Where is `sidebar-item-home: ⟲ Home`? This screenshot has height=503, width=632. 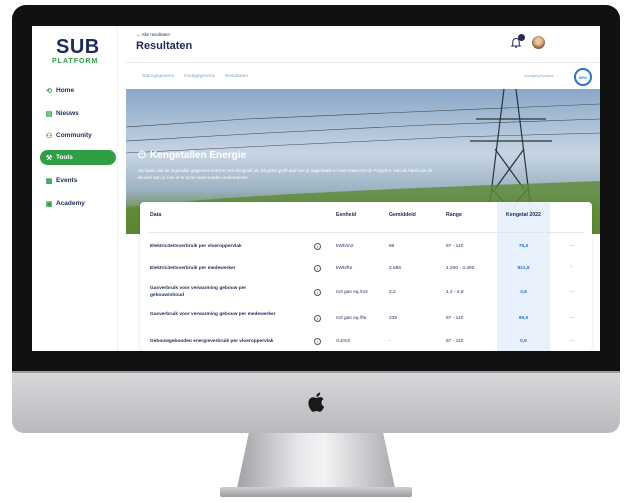
sidebar-item-home: ⟲ Home is located at coordinates (78, 90).